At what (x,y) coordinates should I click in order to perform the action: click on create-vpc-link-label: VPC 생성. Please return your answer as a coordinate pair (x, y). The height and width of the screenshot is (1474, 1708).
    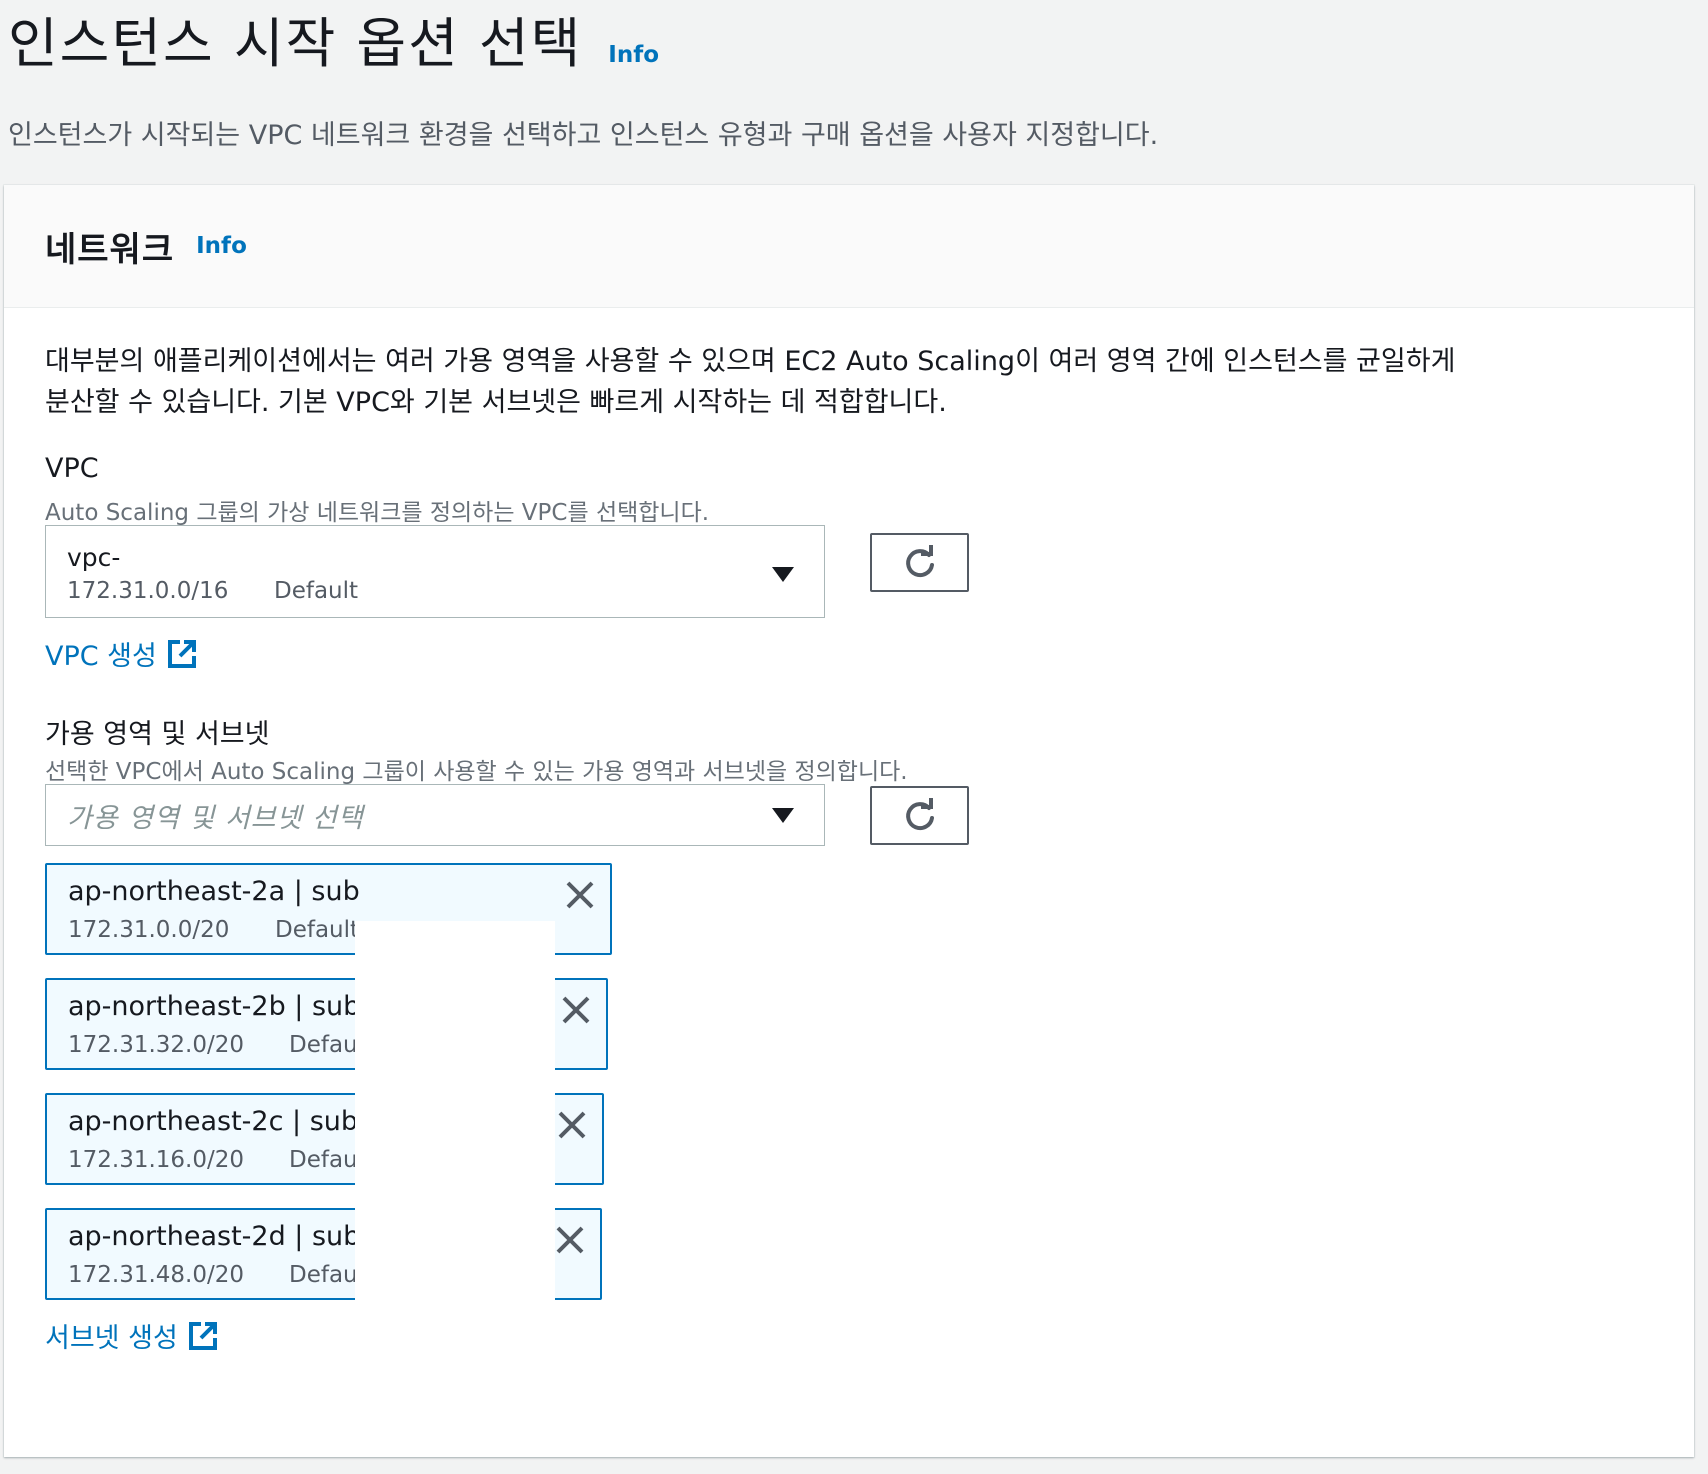
    Looking at the image, I should click on (101, 656).